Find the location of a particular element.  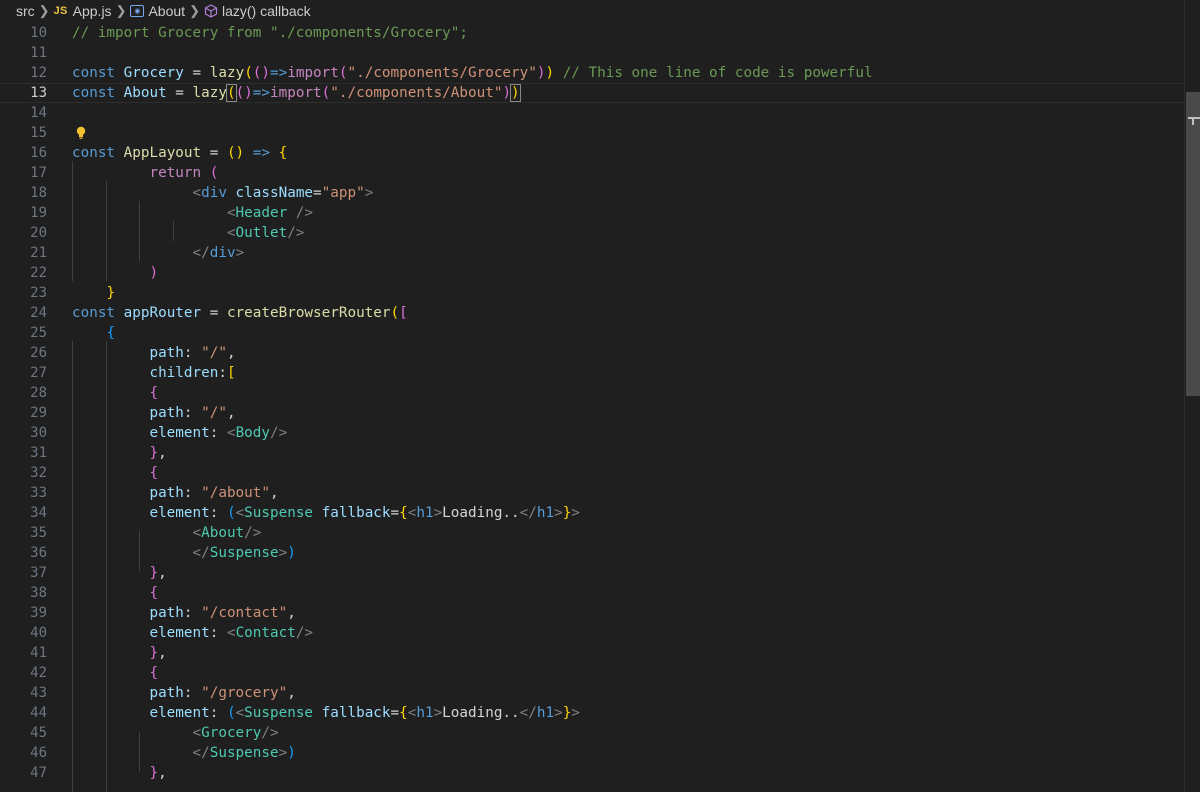

vertical-scrollbar-thumb is located at coordinates (1193, 244).